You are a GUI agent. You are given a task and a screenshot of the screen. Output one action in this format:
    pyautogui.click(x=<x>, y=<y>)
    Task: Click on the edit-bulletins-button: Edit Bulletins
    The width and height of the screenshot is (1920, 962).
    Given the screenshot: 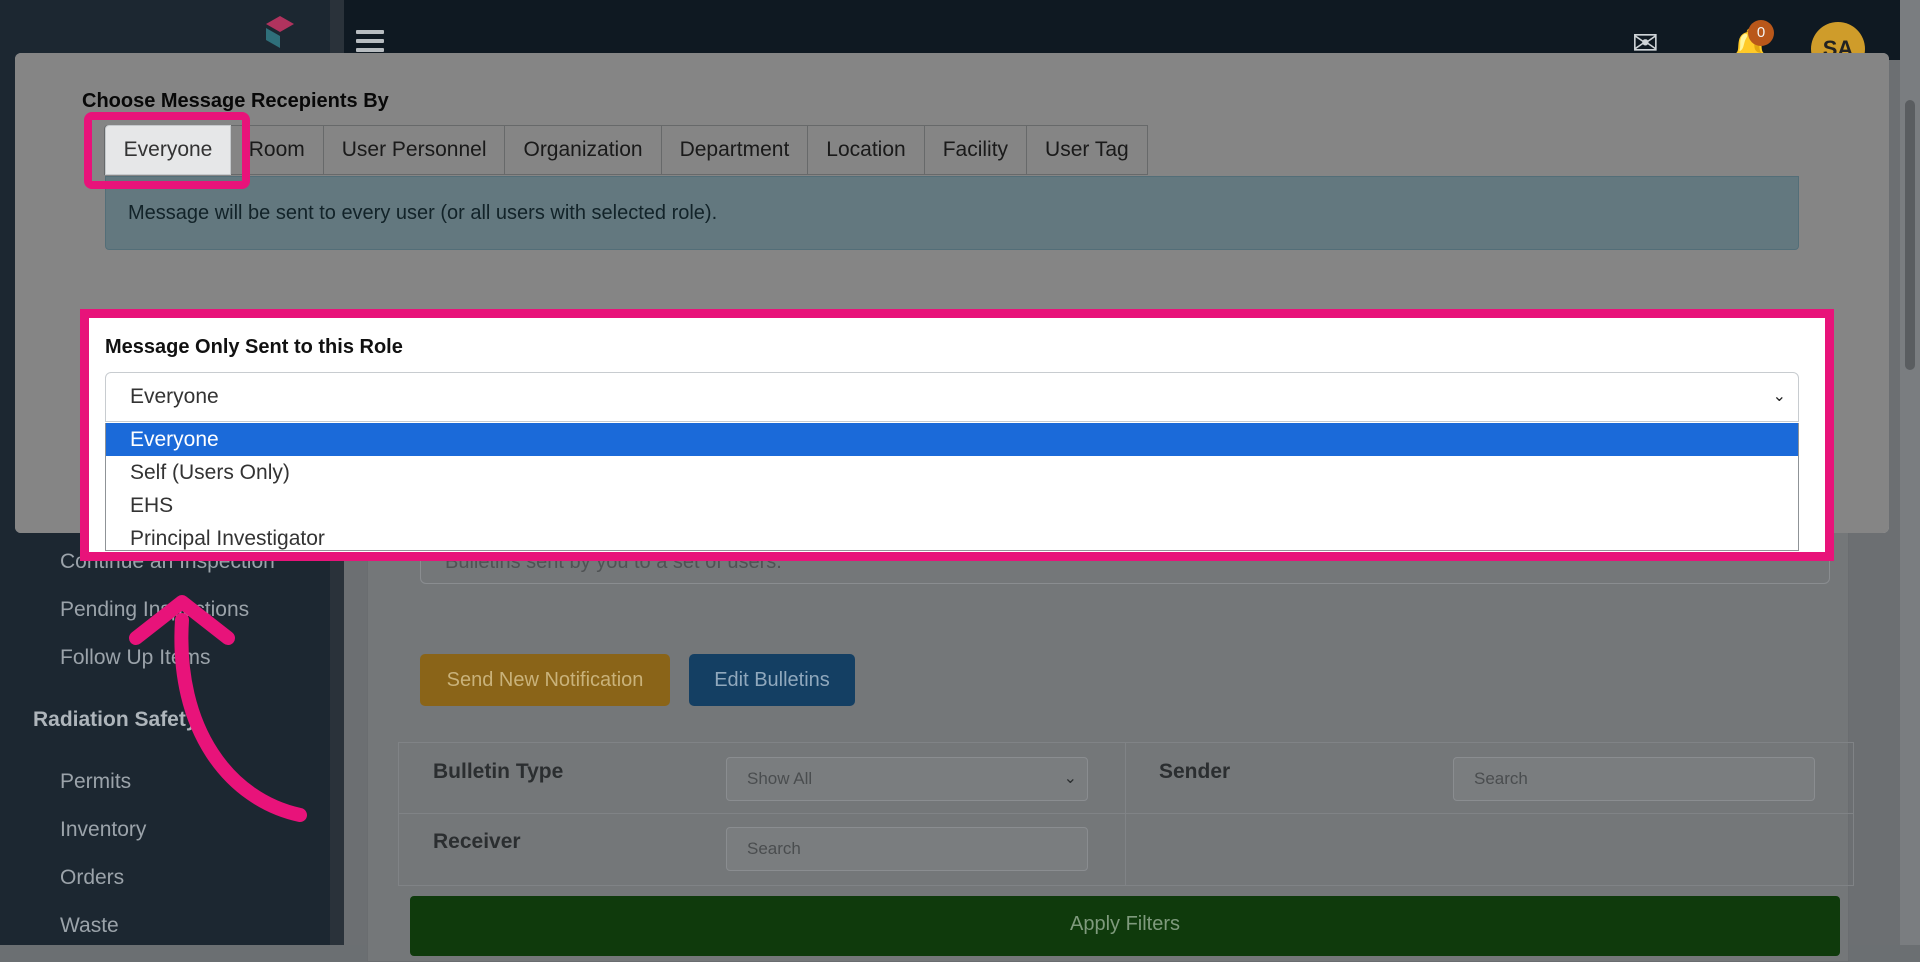 What is the action you would take?
    pyautogui.click(x=772, y=680)
    